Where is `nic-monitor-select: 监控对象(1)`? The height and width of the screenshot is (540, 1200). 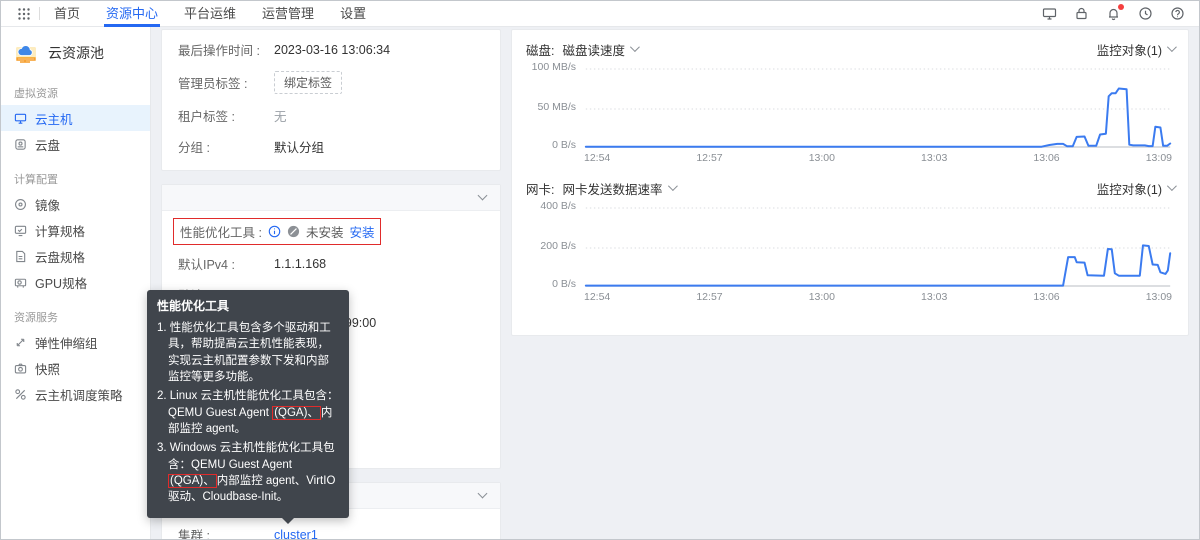 nic-monitor-select: 监控对象(1) is located at coordinates (1137, 188).